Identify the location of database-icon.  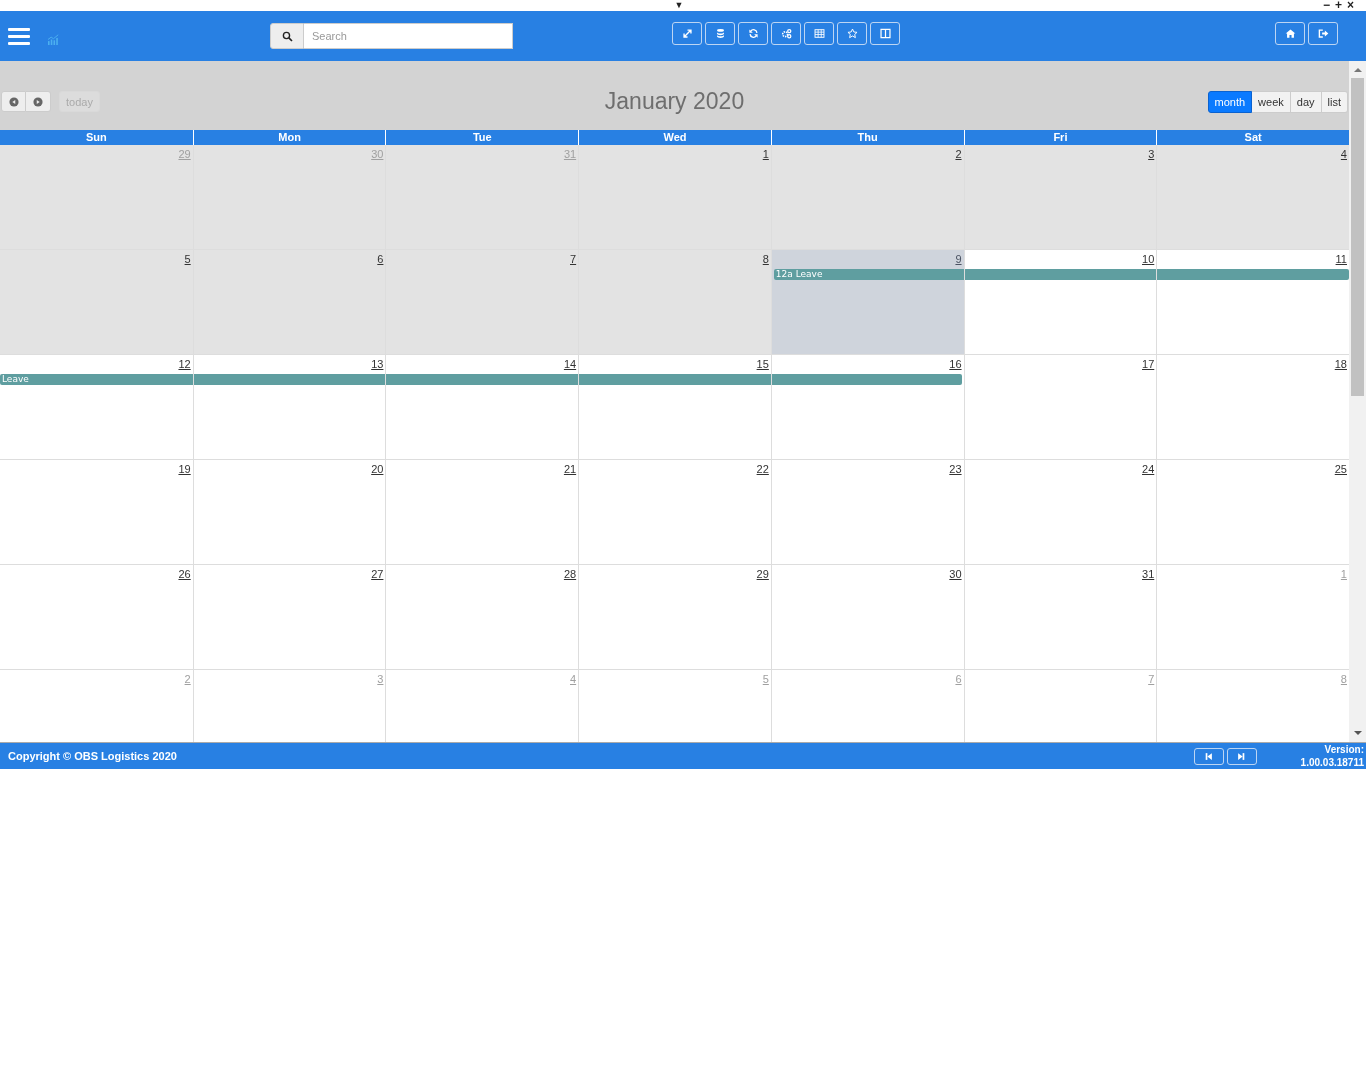
(720, 33).